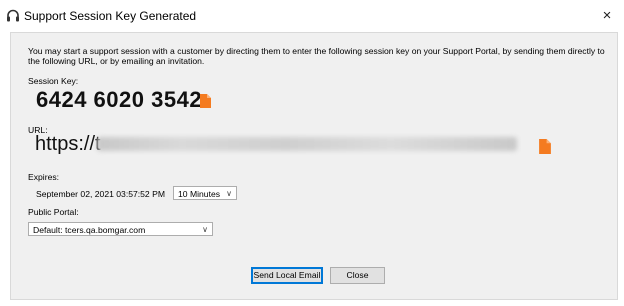 The height and width of the screenshot is (306, 624). Describe the element at coordinates (205, 101) in the screenshot. I see `copy-session-key-icon` at that location.